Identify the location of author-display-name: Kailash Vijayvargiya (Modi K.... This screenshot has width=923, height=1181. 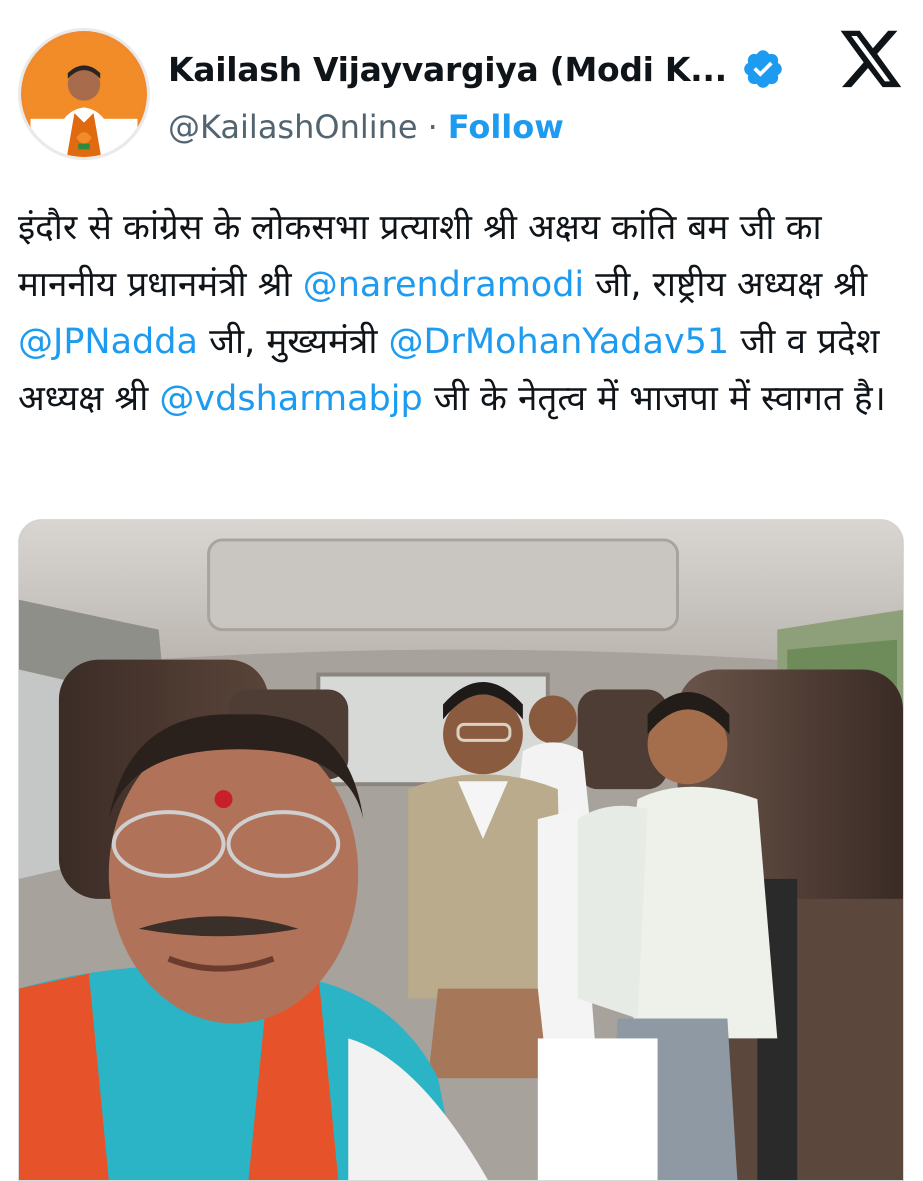
(447, 69).